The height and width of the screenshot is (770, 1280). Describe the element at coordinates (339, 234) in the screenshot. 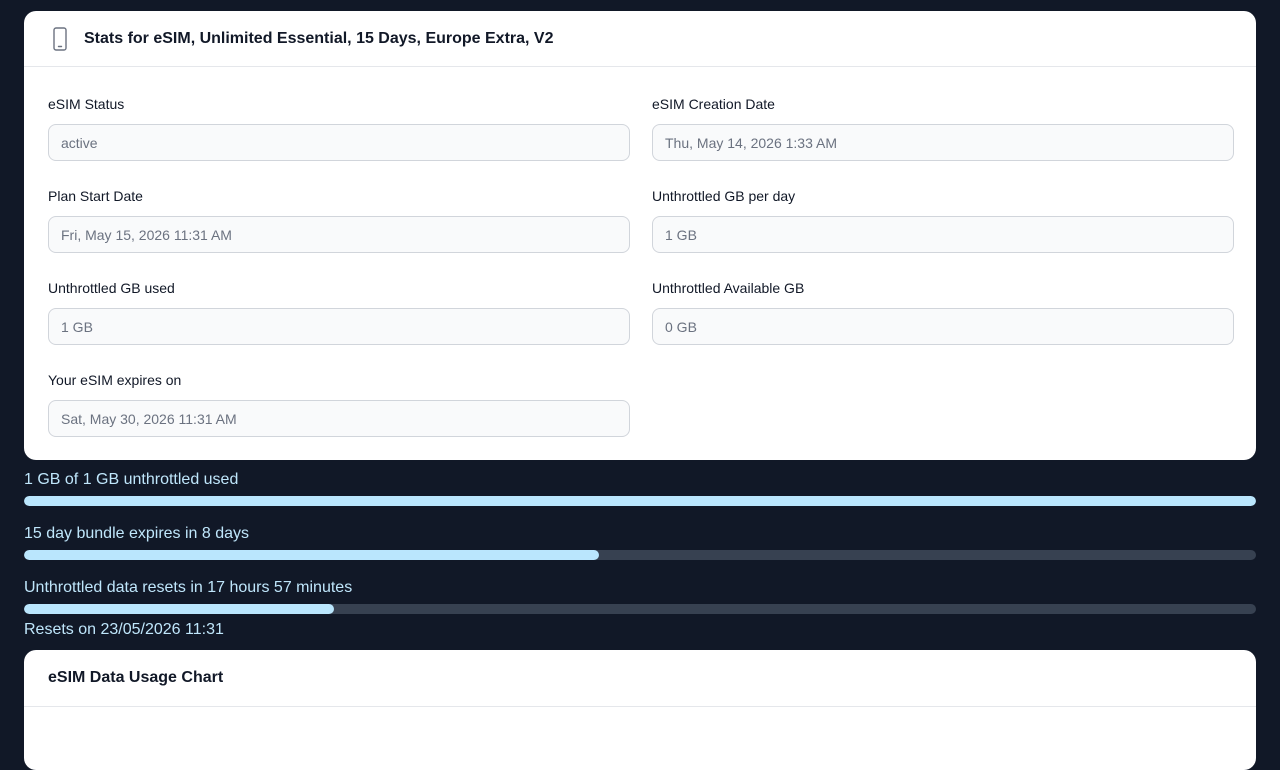

I see `plan-start-date-input` at that location.